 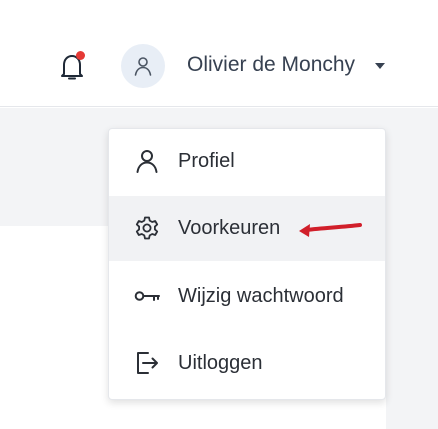 What do you see at coordinates (80, 55) in the screenshot?
I see `notification-badge` at bounding box center [80, 55].